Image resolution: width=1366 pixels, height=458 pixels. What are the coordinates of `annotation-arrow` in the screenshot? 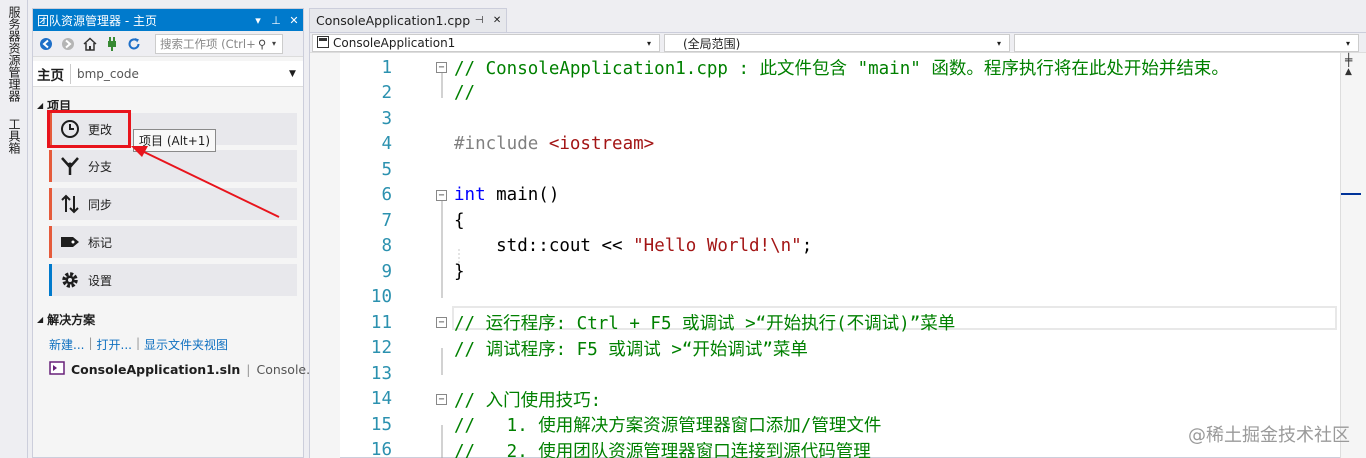 It's located at (205, 182).